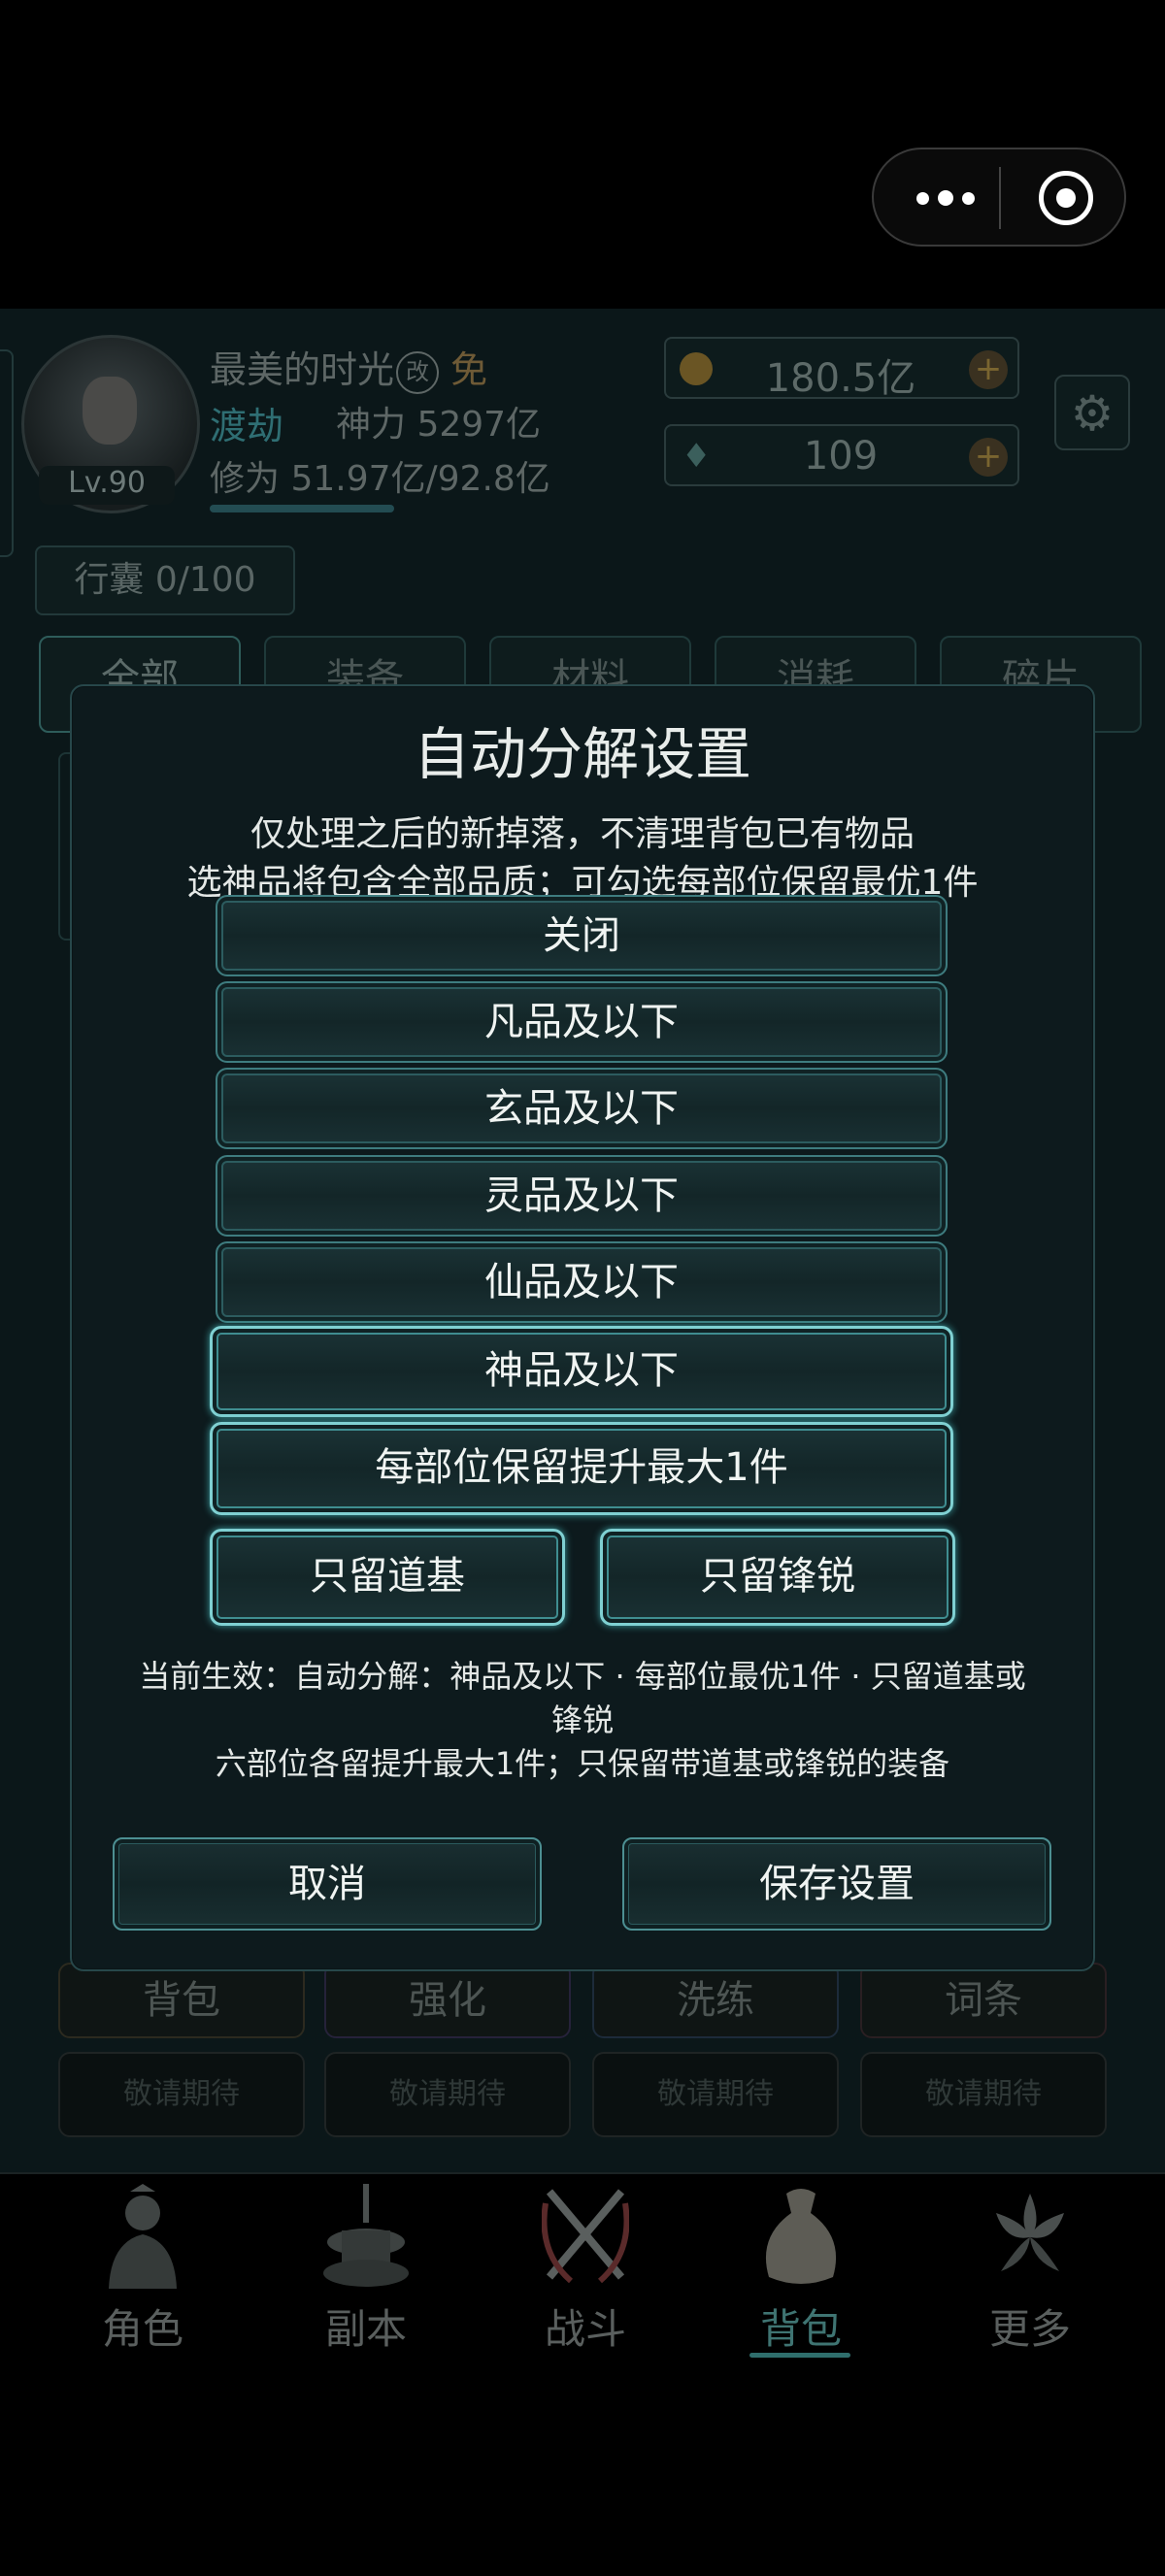 Image resolution: width=1165 pixels, height=2576 pixels. I want to click on more-lotus-icon, so click(1030, 2232).